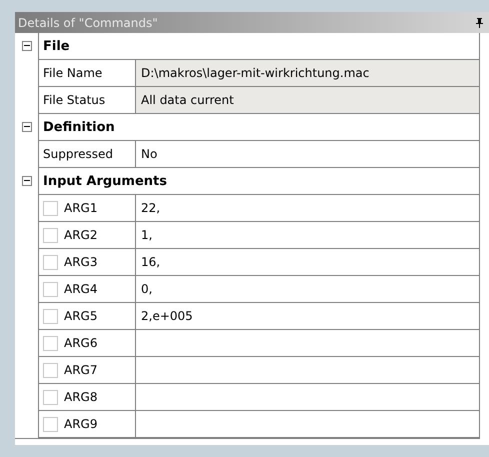  What do you see at coordinates (307, 289) in the screenshot?
I see `property-value: 0,` at bounding box center [307, 289].